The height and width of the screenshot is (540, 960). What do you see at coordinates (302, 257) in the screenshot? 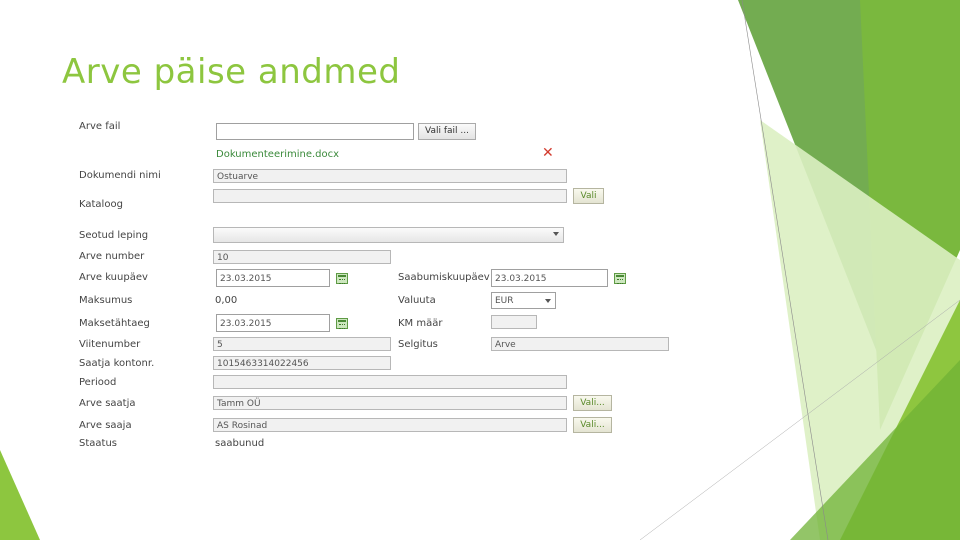
I see `invoice-number-field: 10` at bounding box center [302, 257].